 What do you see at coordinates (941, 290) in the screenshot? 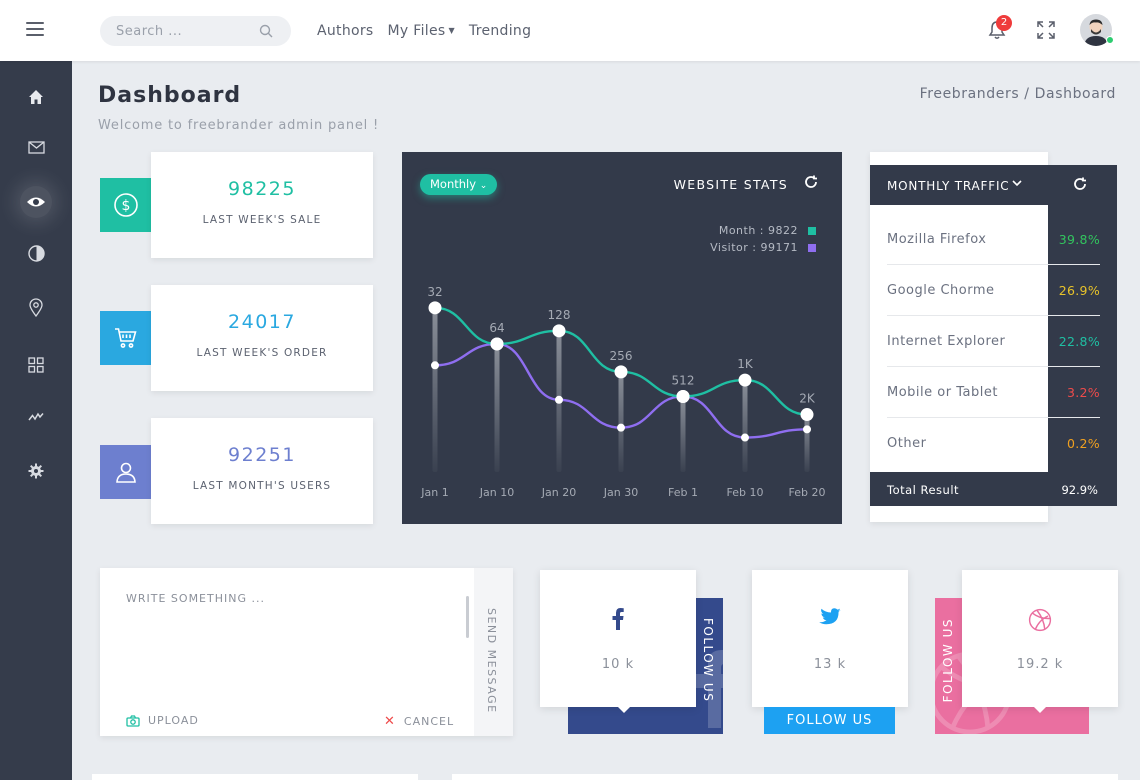
I see `traffic-name: Google Chorme` at bounding box center [941, 290].